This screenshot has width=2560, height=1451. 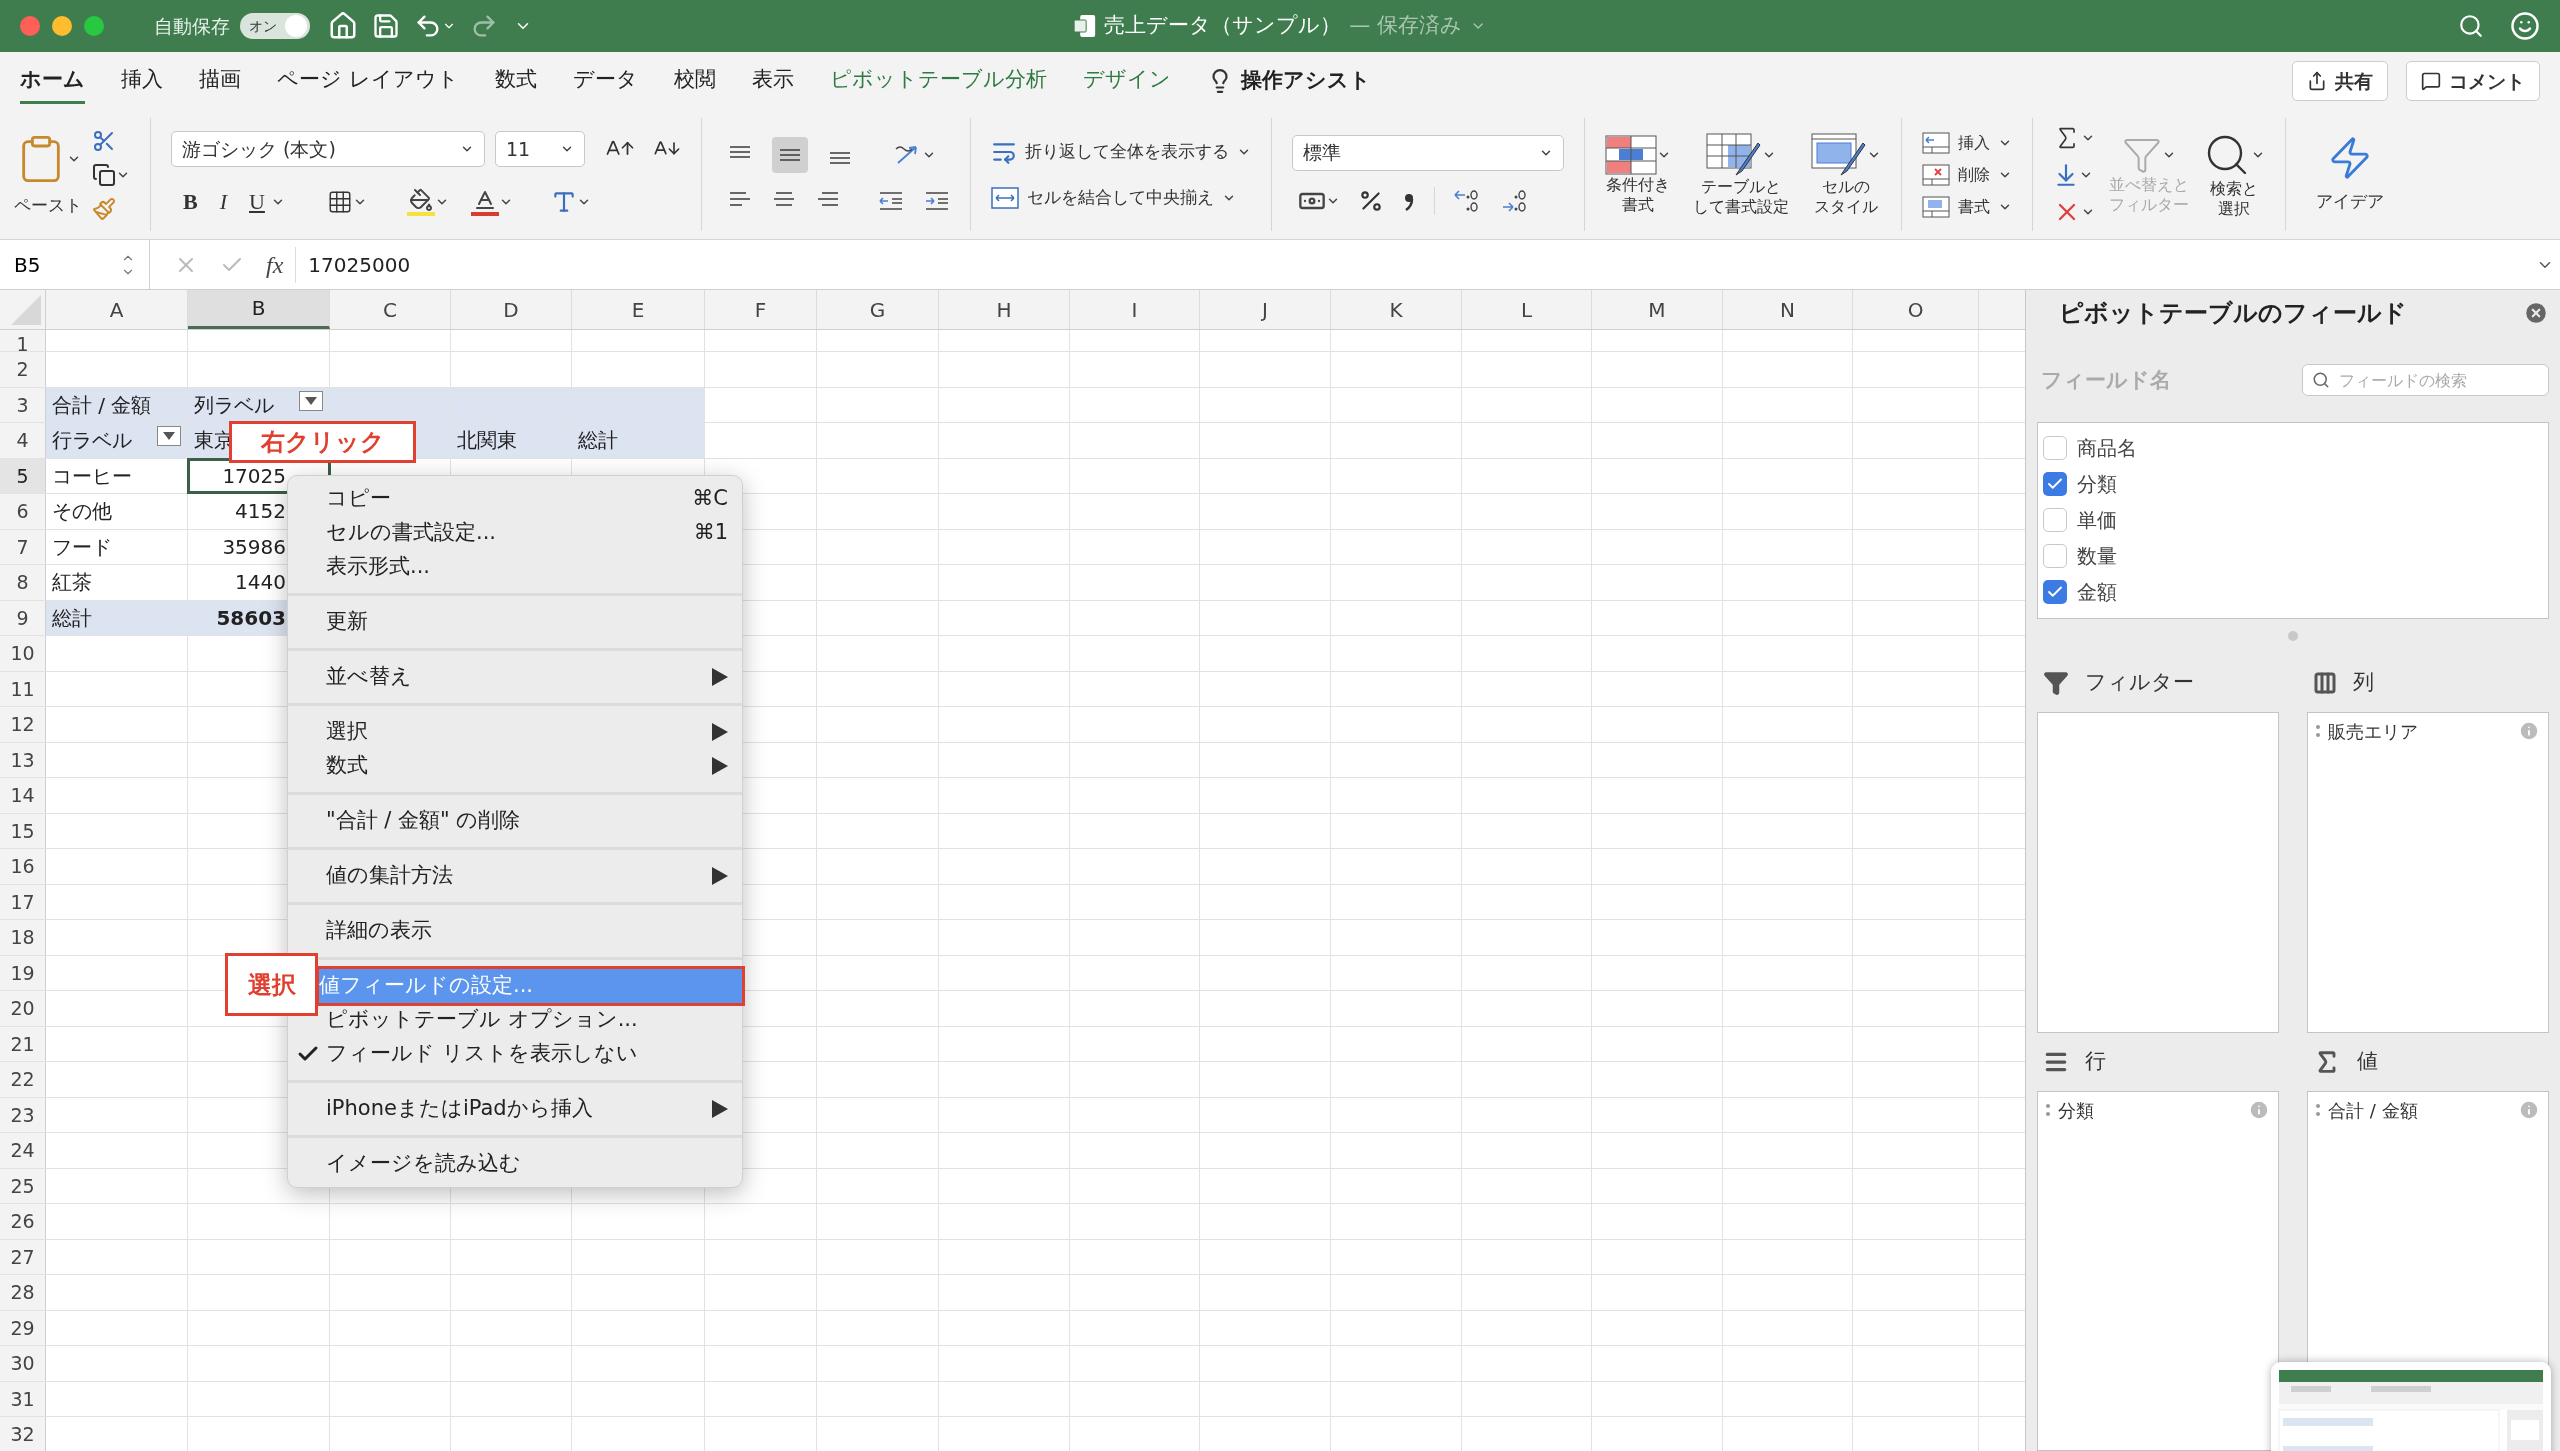 I want to click on menu-item: 詳細の表示, so click(x=515, y=931).